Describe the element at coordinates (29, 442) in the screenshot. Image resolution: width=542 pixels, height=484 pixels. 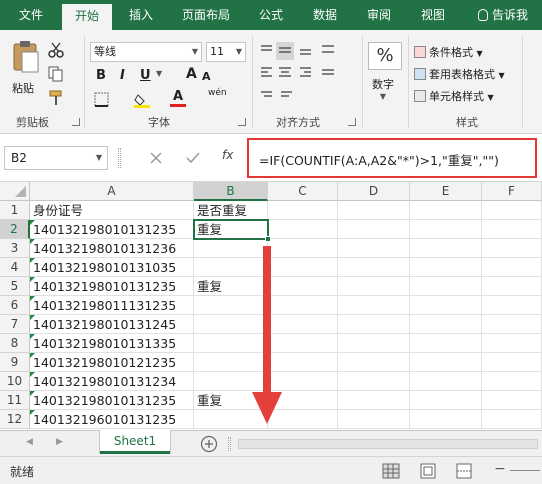
I see `scroll-left-icon: ◀` at that location.